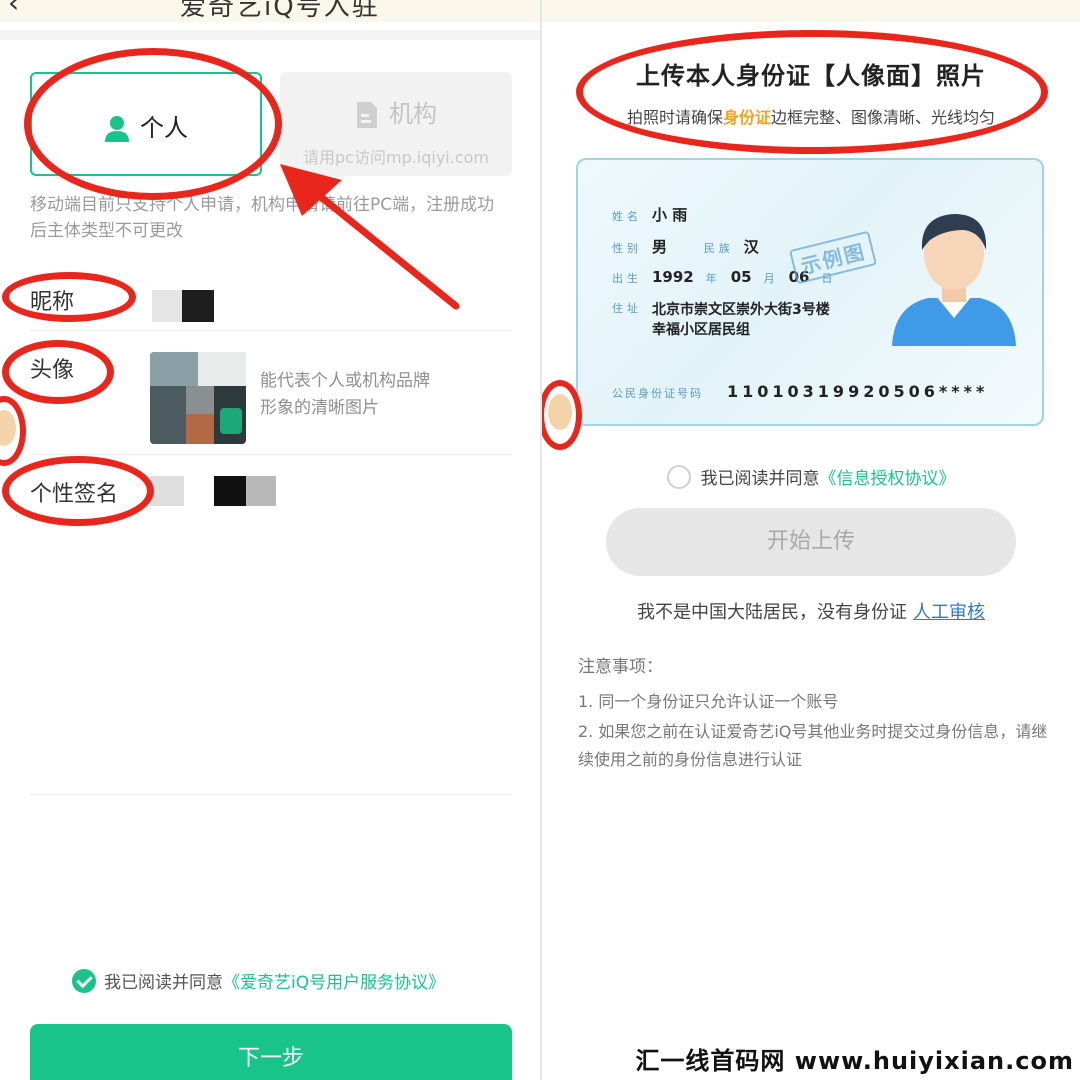 Image resolution: width=1080 pixels, height=1080 pixels. Describe the element at coordinates (164, 128) in the screenshot. I see `personal-label: 个人` at that location.